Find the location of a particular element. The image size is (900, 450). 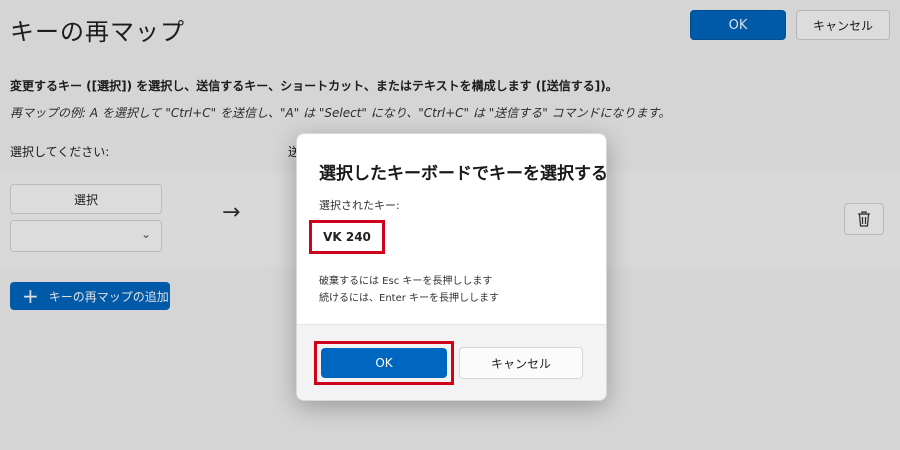

selected-key-highlight: VK 240 is located at coordinates (347, 237).